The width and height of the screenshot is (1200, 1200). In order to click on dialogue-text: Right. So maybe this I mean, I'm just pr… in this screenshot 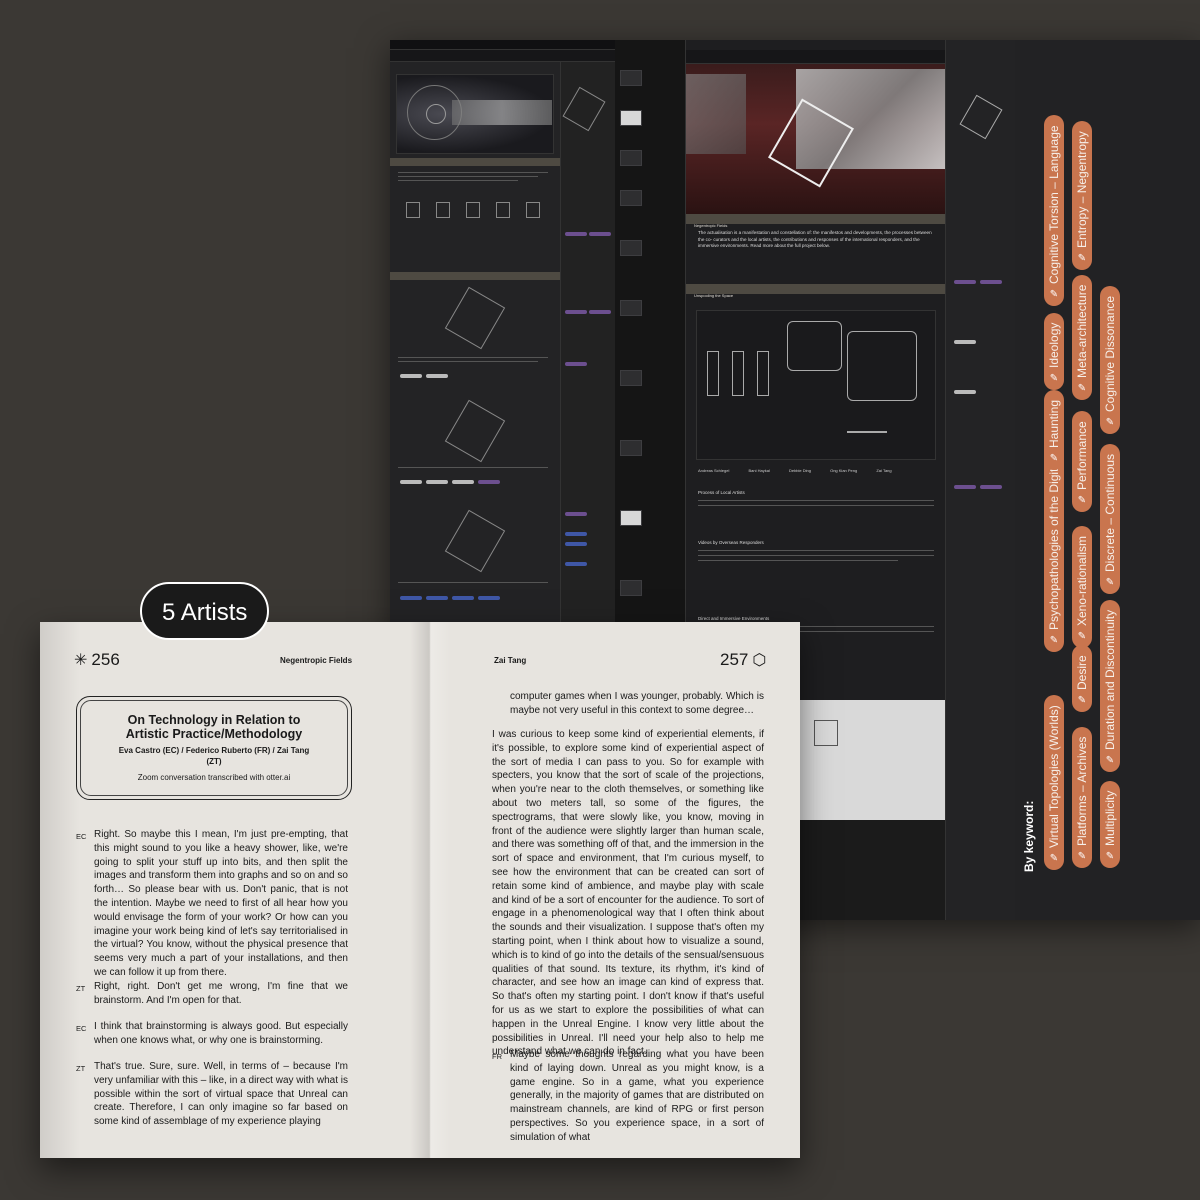, I will do `click(221, 903)`.